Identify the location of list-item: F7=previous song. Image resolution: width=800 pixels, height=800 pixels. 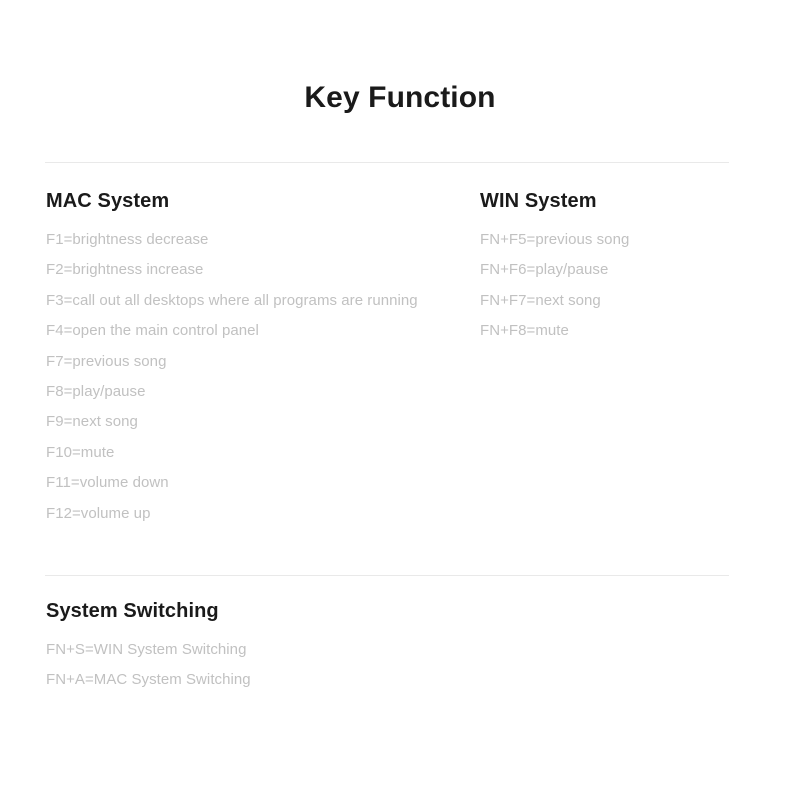
(106, 361).